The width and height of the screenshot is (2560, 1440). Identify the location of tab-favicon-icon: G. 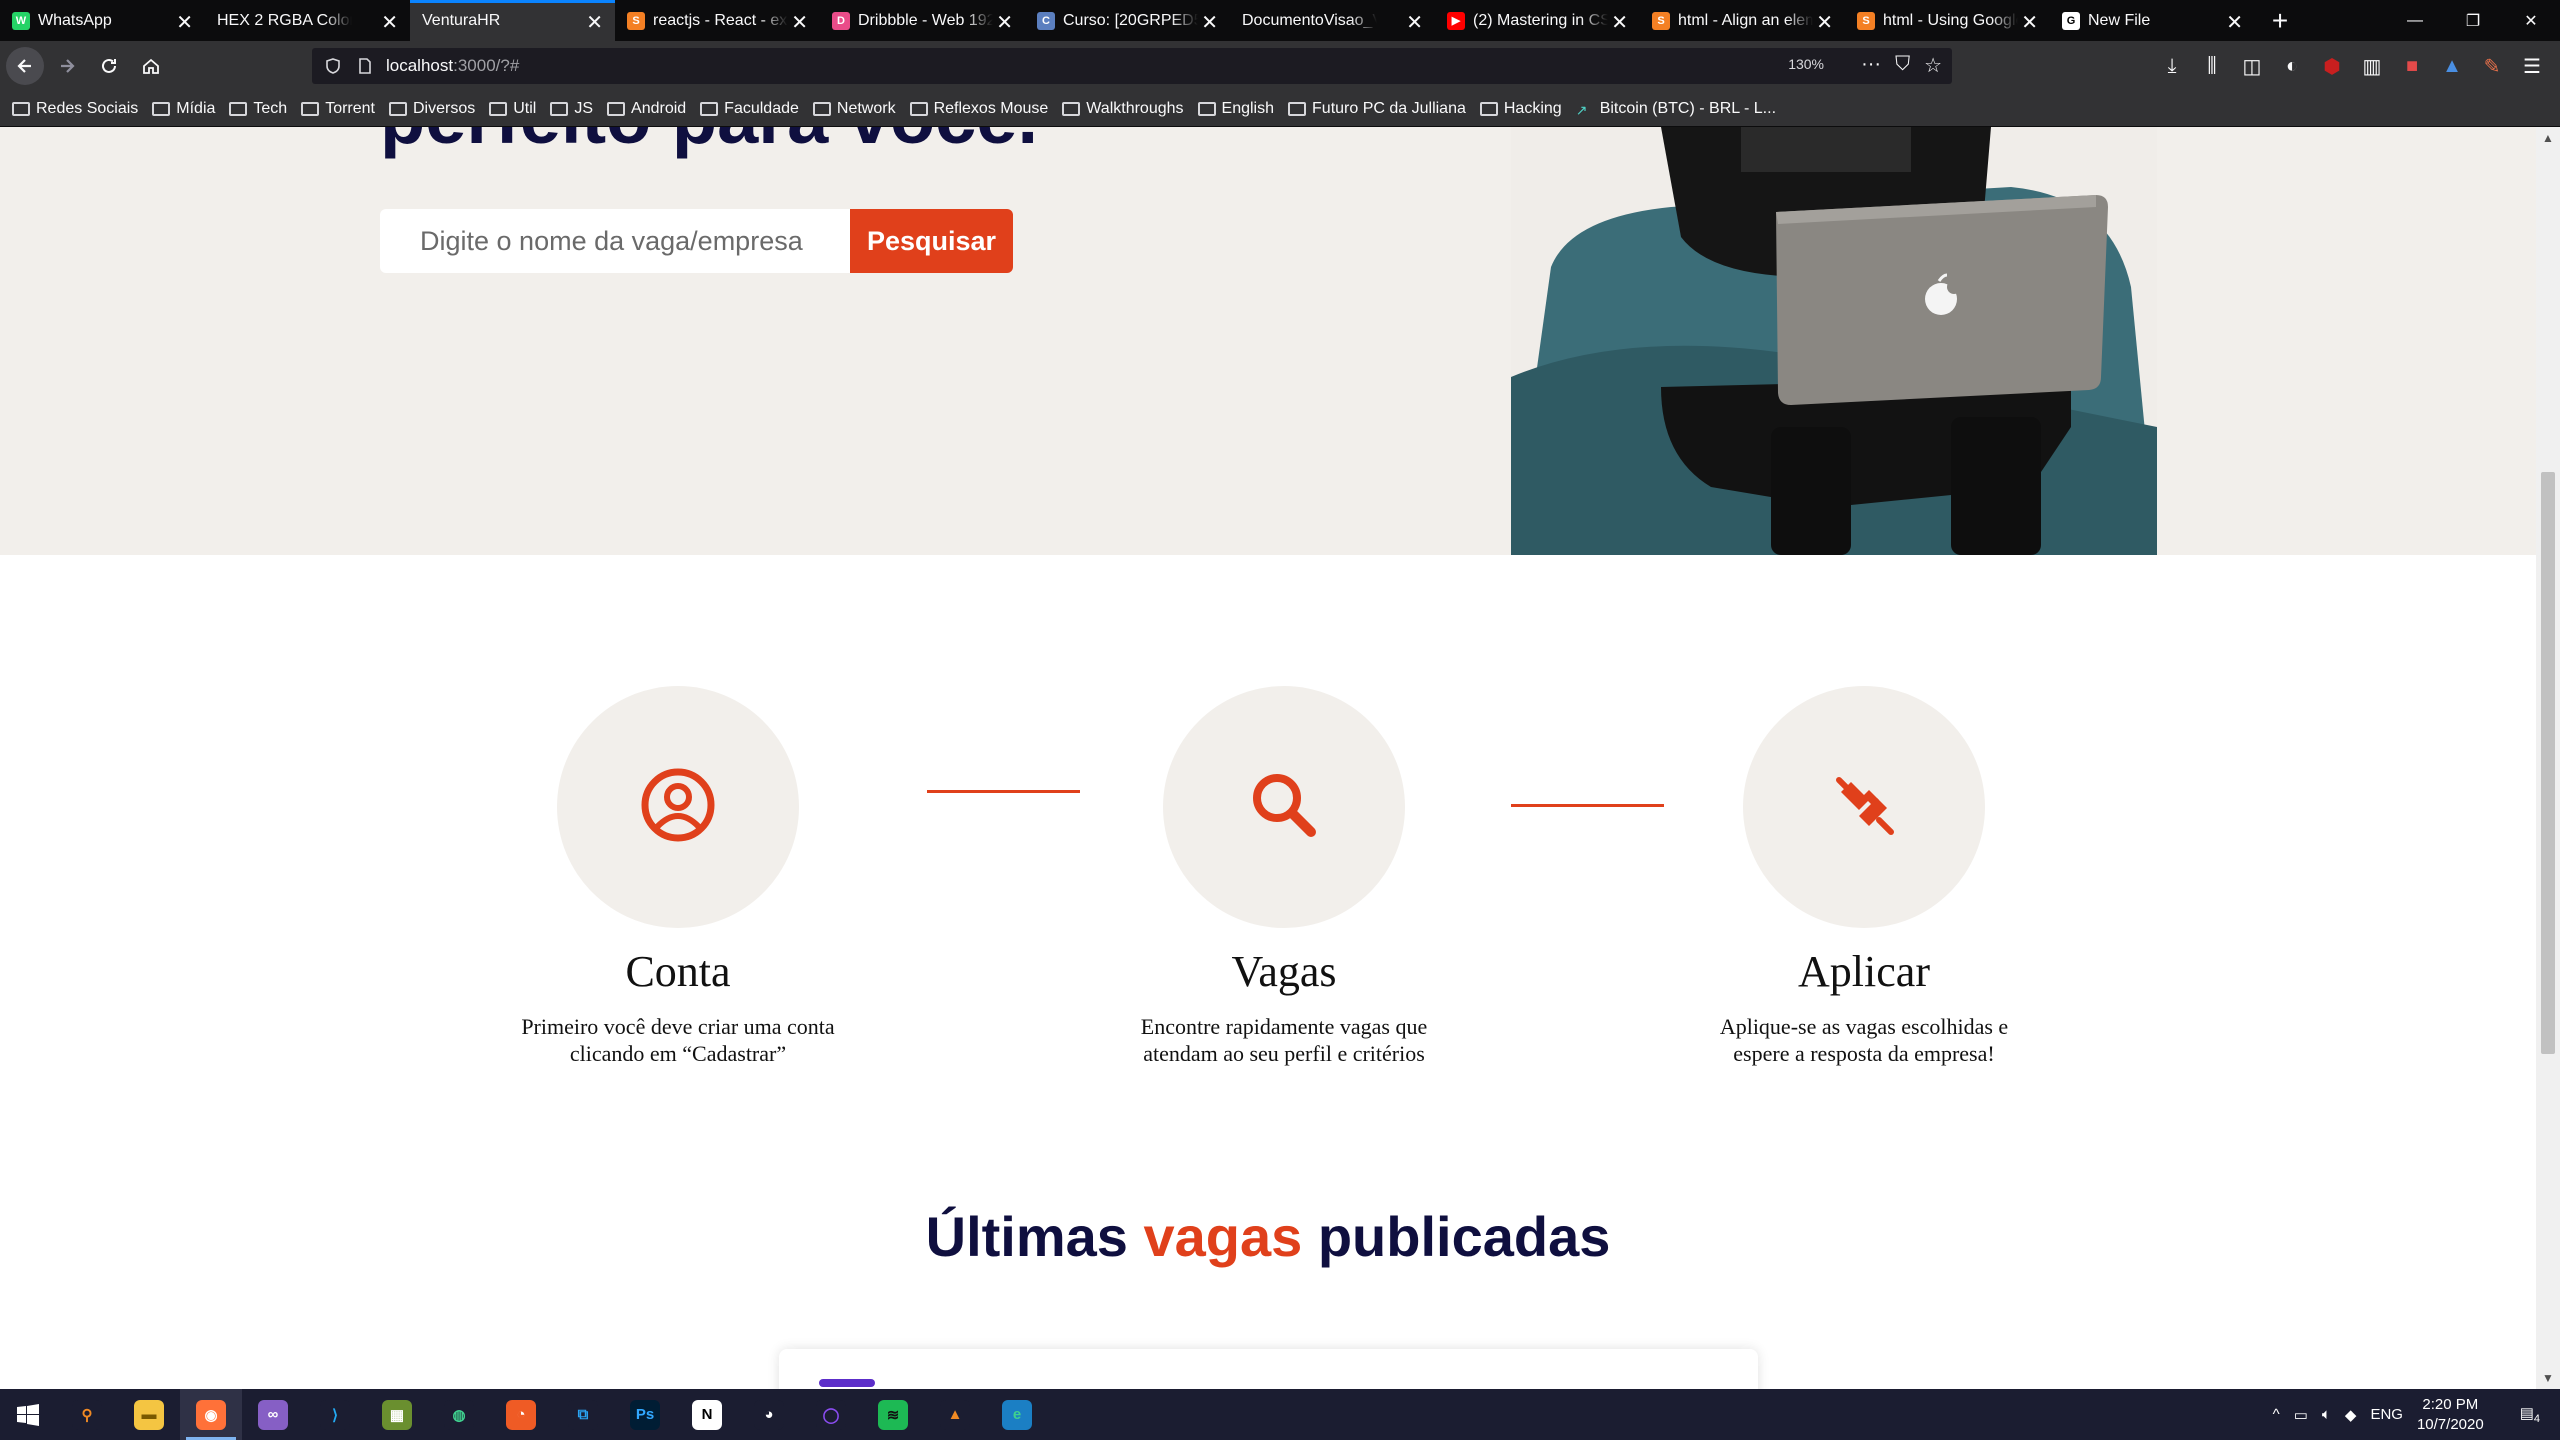
(2071, 20).